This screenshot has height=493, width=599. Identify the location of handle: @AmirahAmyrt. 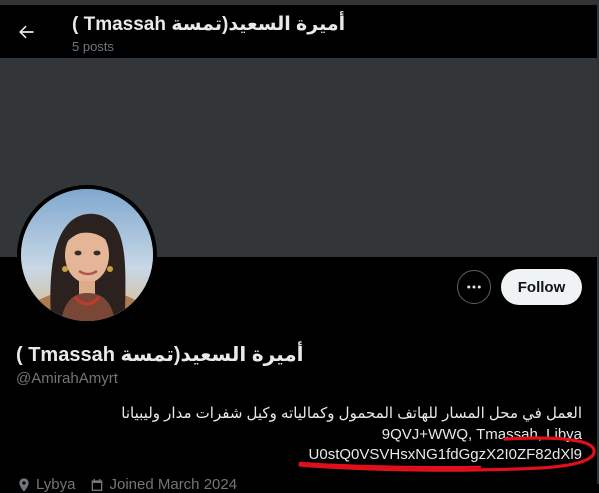
(67, 378).